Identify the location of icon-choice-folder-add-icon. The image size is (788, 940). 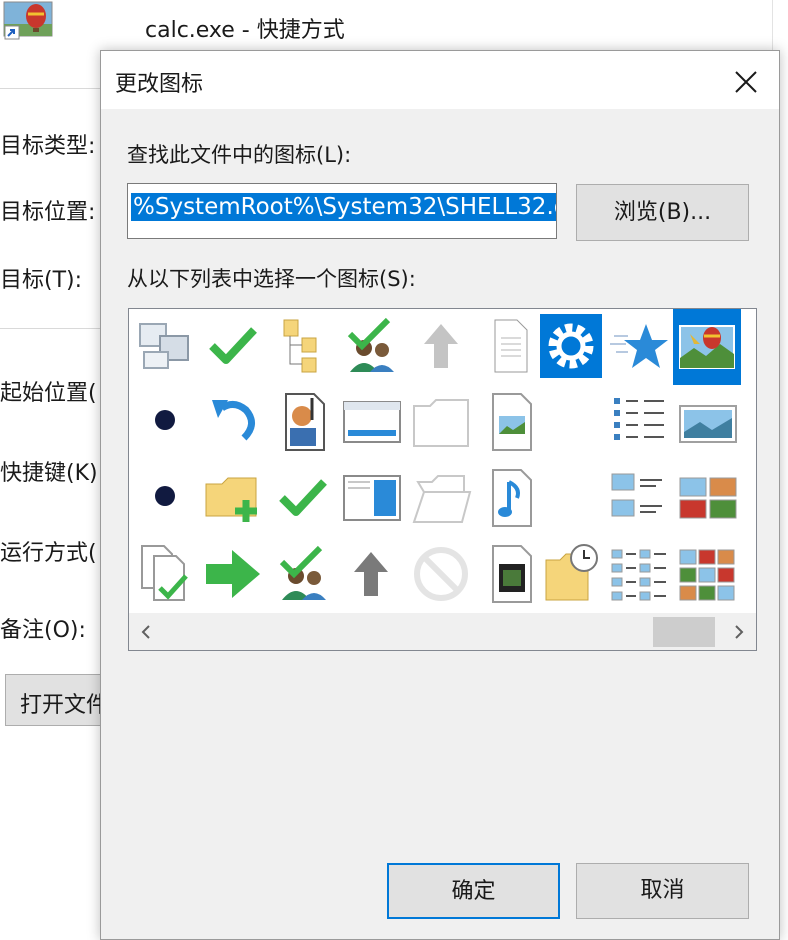
(233, 499).